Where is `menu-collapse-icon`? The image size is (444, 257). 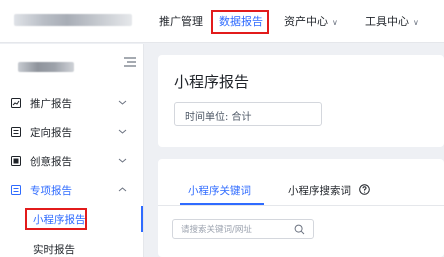 menu-collapse-icon is located at coordinates (130, 62).